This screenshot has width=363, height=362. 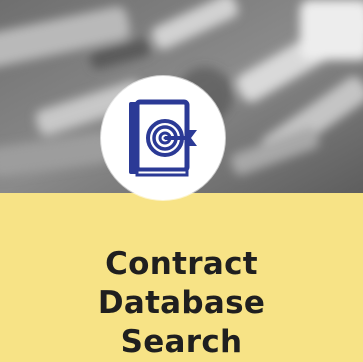 I want to click on tile-title-line-3: Search, so click(x=181, y=342).